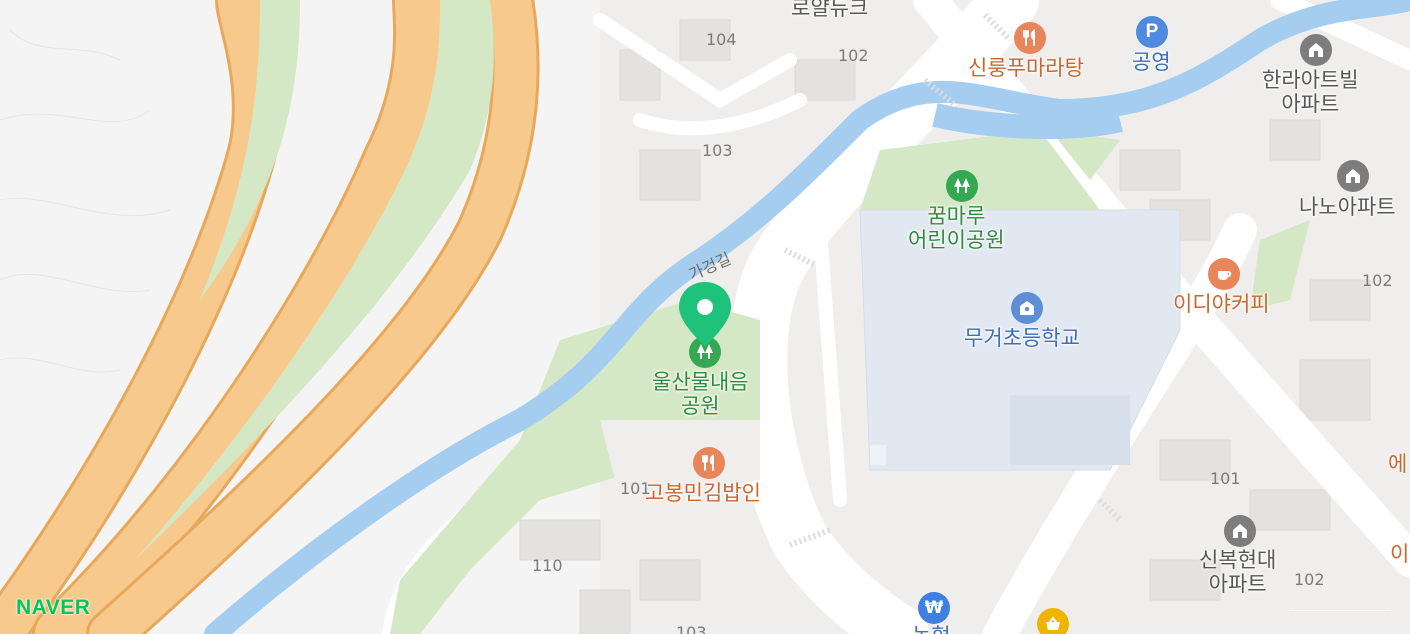  Describe the element at coordinates (956, 216) in the screenshot. I see `poi-label-line: 꿈마루` at that location.